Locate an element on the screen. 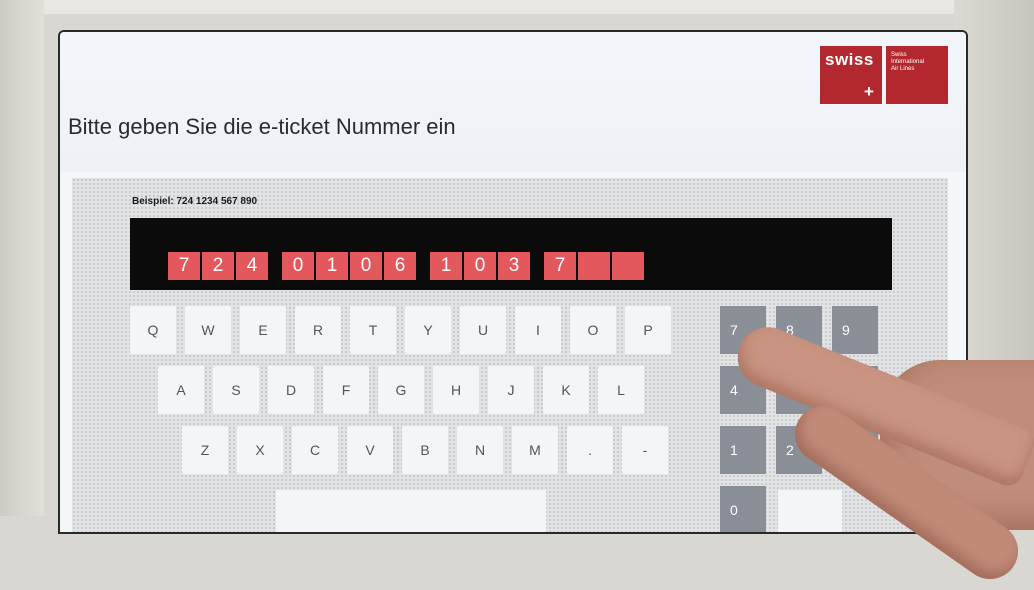 This screenshot has width=1034, height=590. key-s: S is located at coordinates (236, 390).